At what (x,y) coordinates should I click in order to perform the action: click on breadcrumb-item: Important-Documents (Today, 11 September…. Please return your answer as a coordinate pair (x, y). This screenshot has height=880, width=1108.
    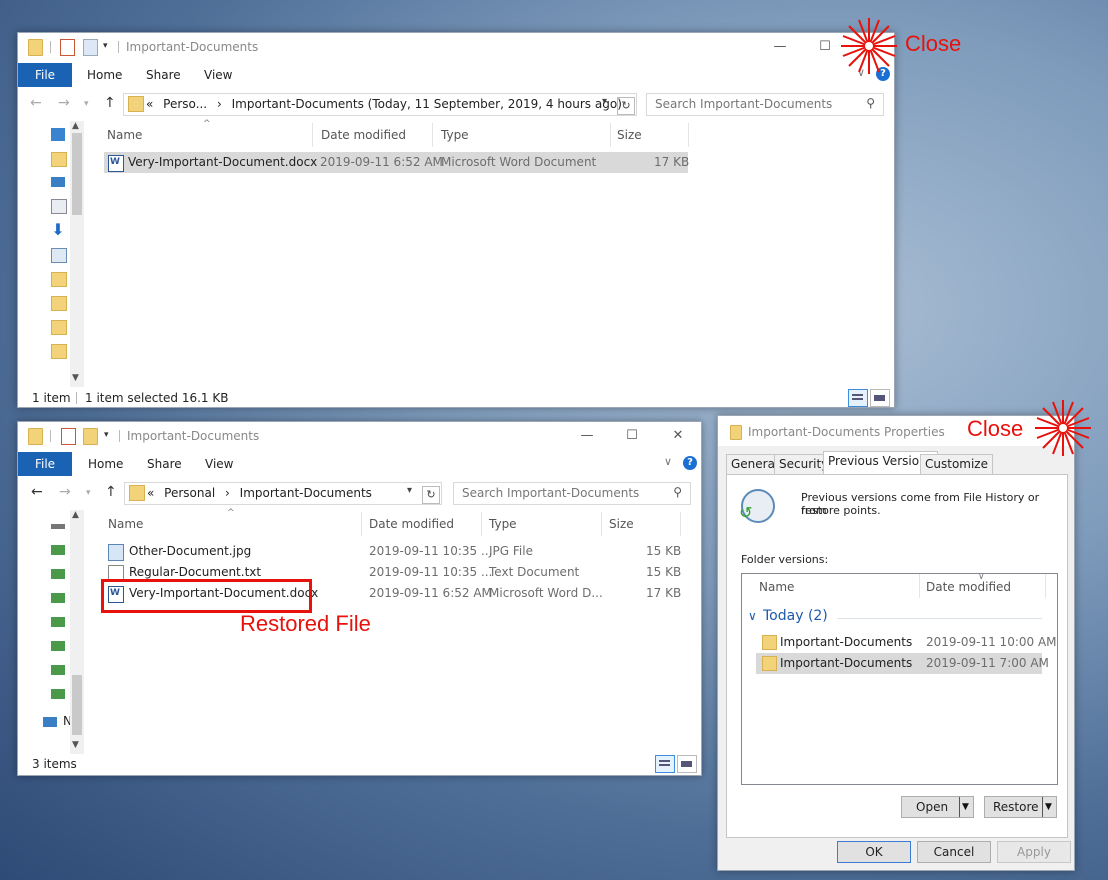
    Looking at the image, I should click on (427, 104).